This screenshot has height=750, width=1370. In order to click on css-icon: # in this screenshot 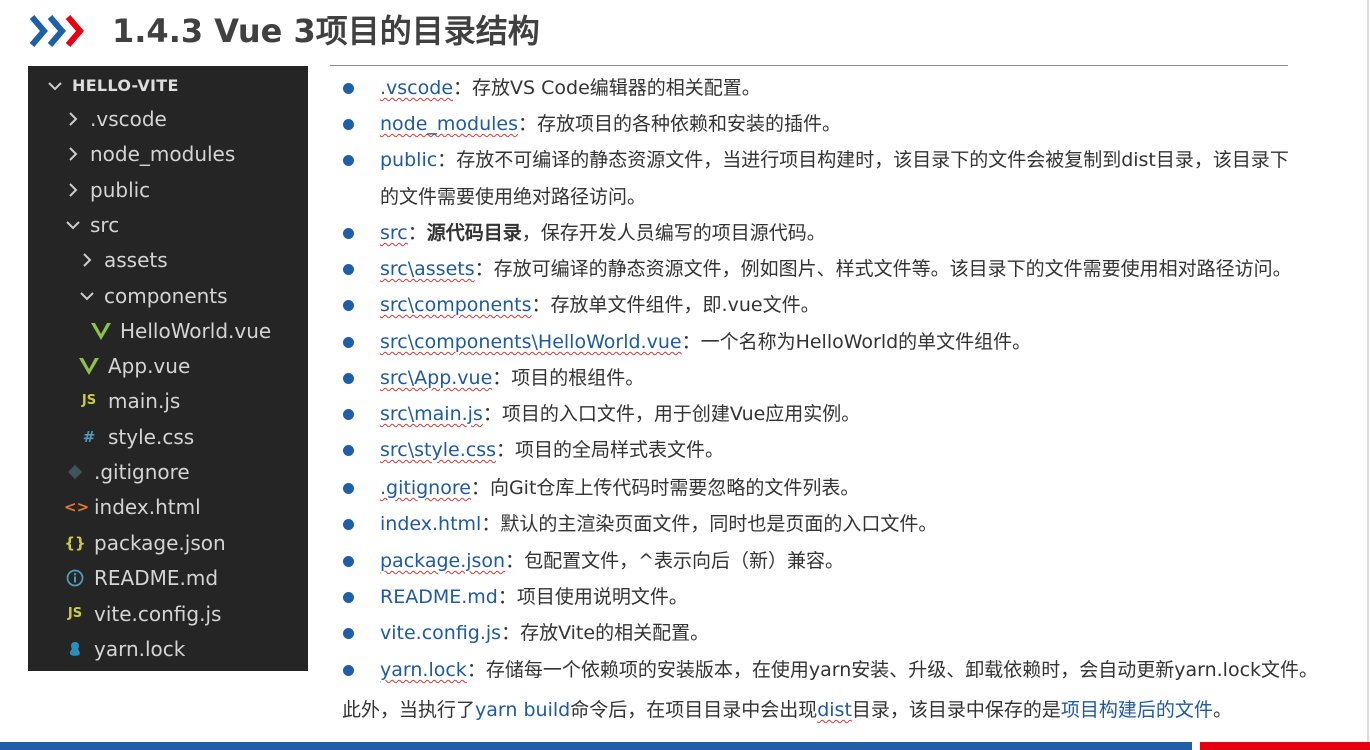, I will do `click(89, 436)`.